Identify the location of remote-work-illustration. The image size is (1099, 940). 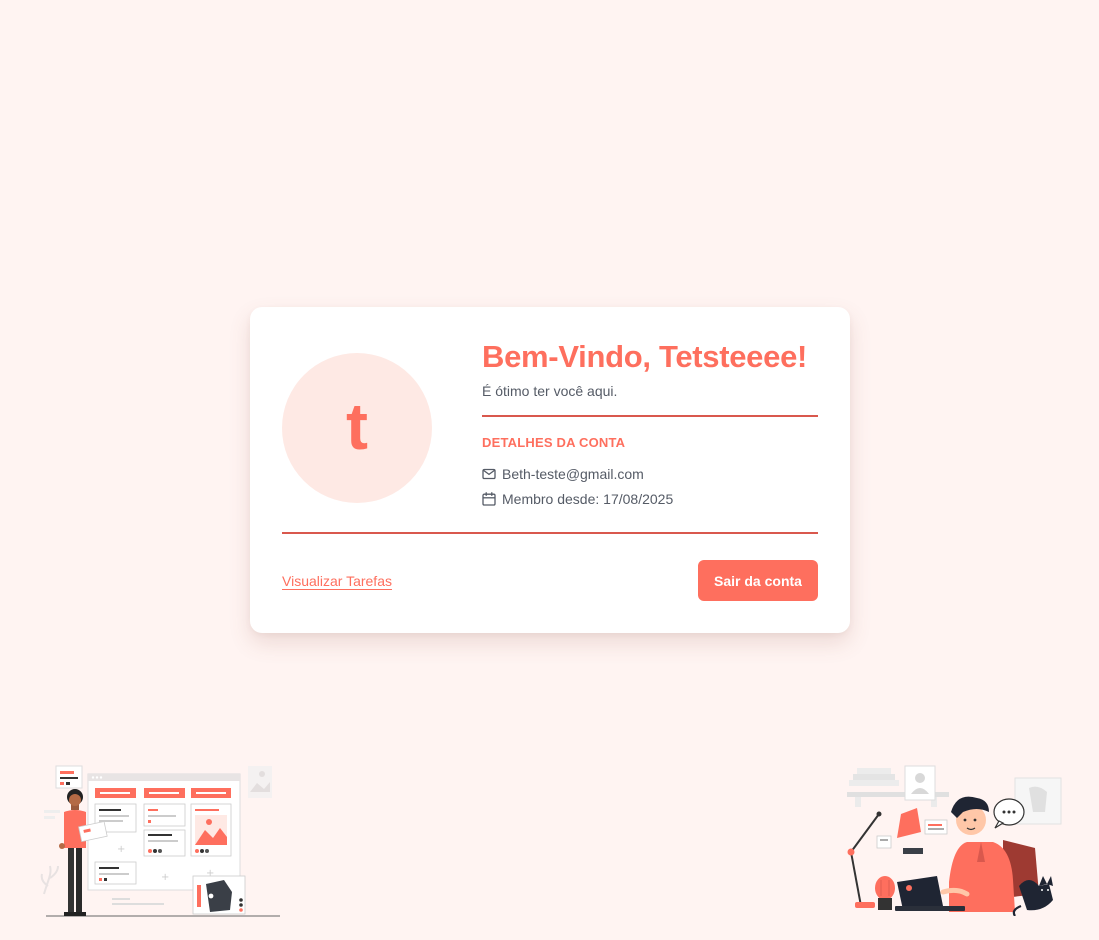
(954, 841).